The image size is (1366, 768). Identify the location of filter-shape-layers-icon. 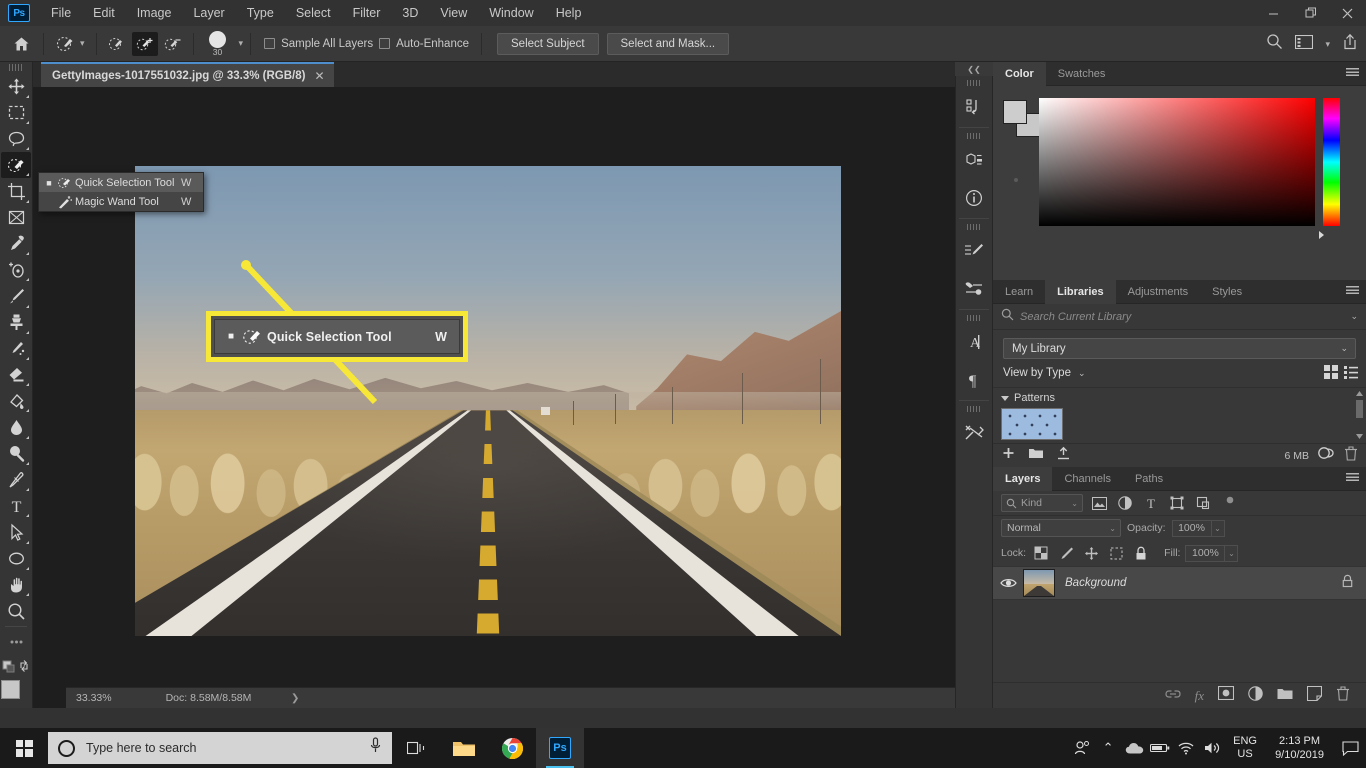
(1177, 503).